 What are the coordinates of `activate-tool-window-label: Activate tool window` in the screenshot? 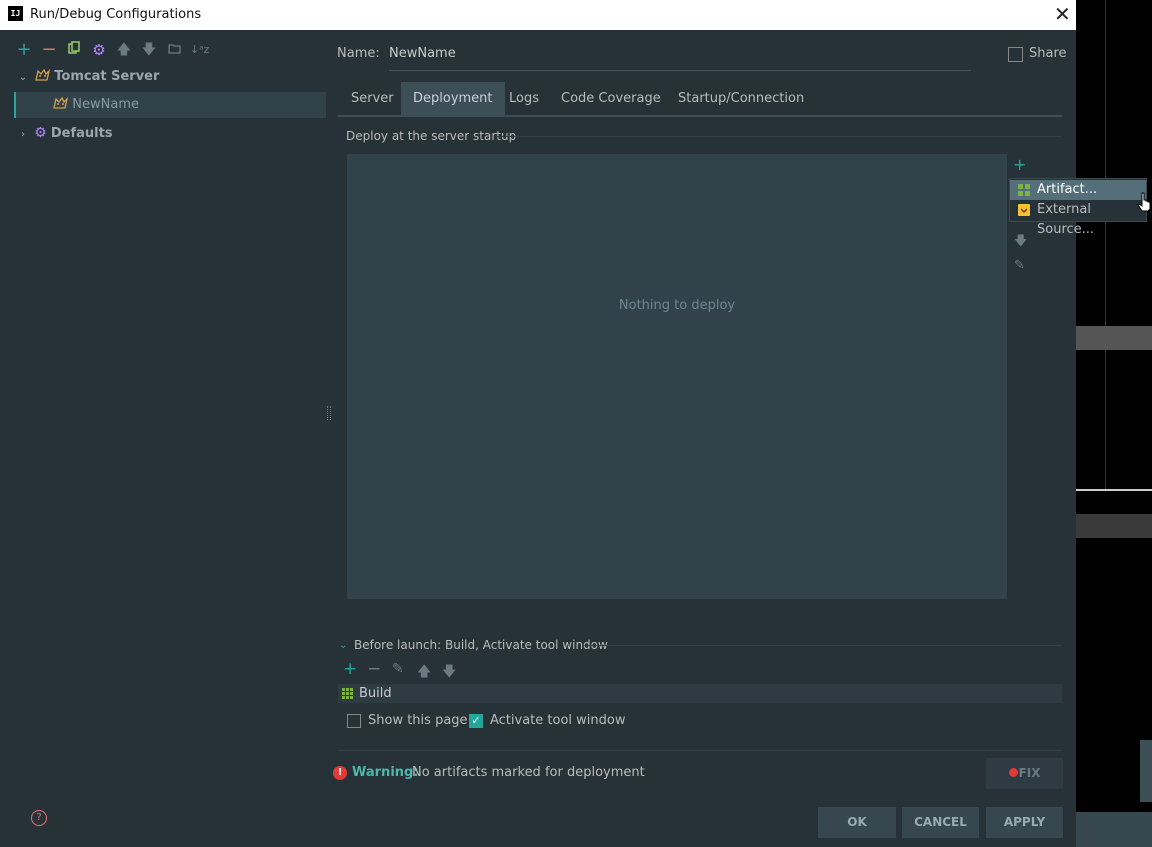 It's located at (558, 720).